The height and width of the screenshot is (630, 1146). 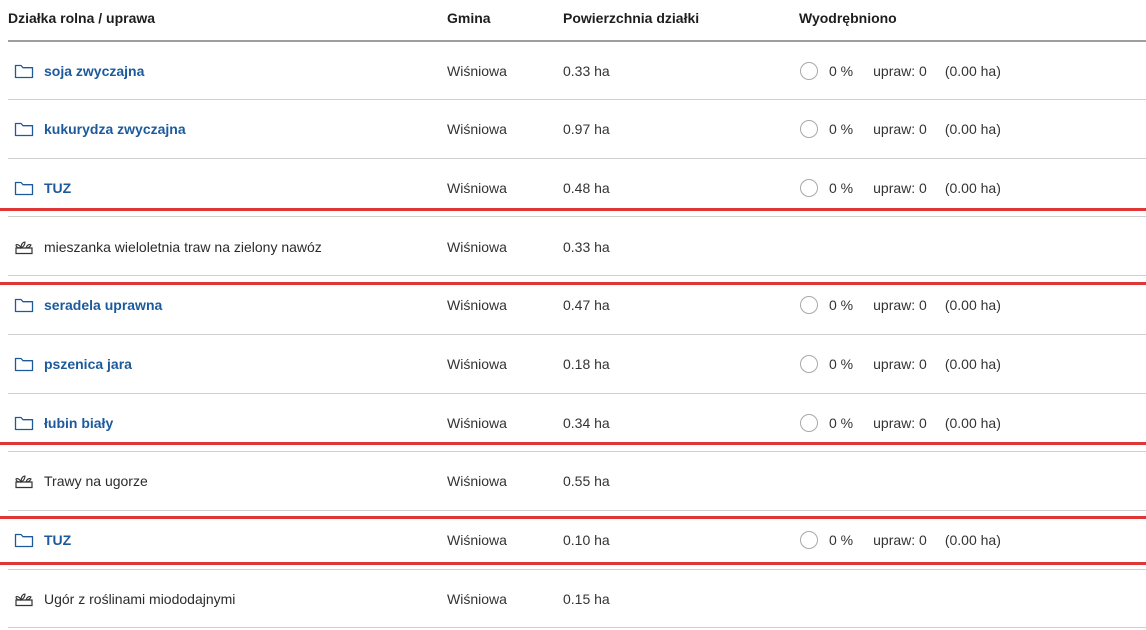 What do you see at coordinates (88, 364) in the screenshot?
I see `crop-folder-link: pszenica jara` at bounding box center [88, 364].